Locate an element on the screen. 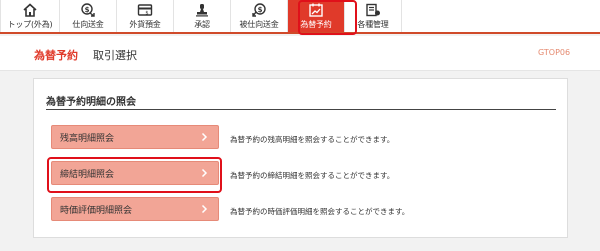 Image resolution: width=600 pixels, height=251 pixels. dollar-in-icon: $ is located at coordinates (259, 10).